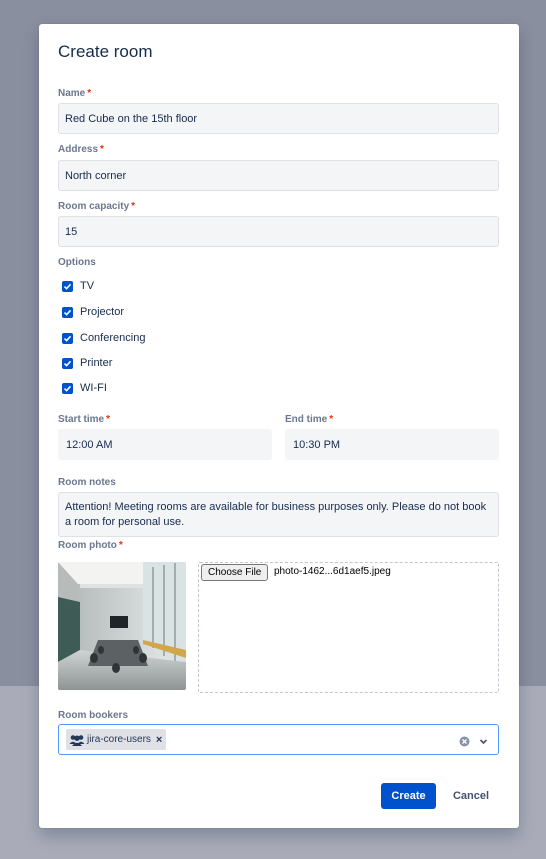  Describe the element at coordinates (278, 118) in the screenshot. I see `name-input: Red Cube on the 15th floor` at that location.